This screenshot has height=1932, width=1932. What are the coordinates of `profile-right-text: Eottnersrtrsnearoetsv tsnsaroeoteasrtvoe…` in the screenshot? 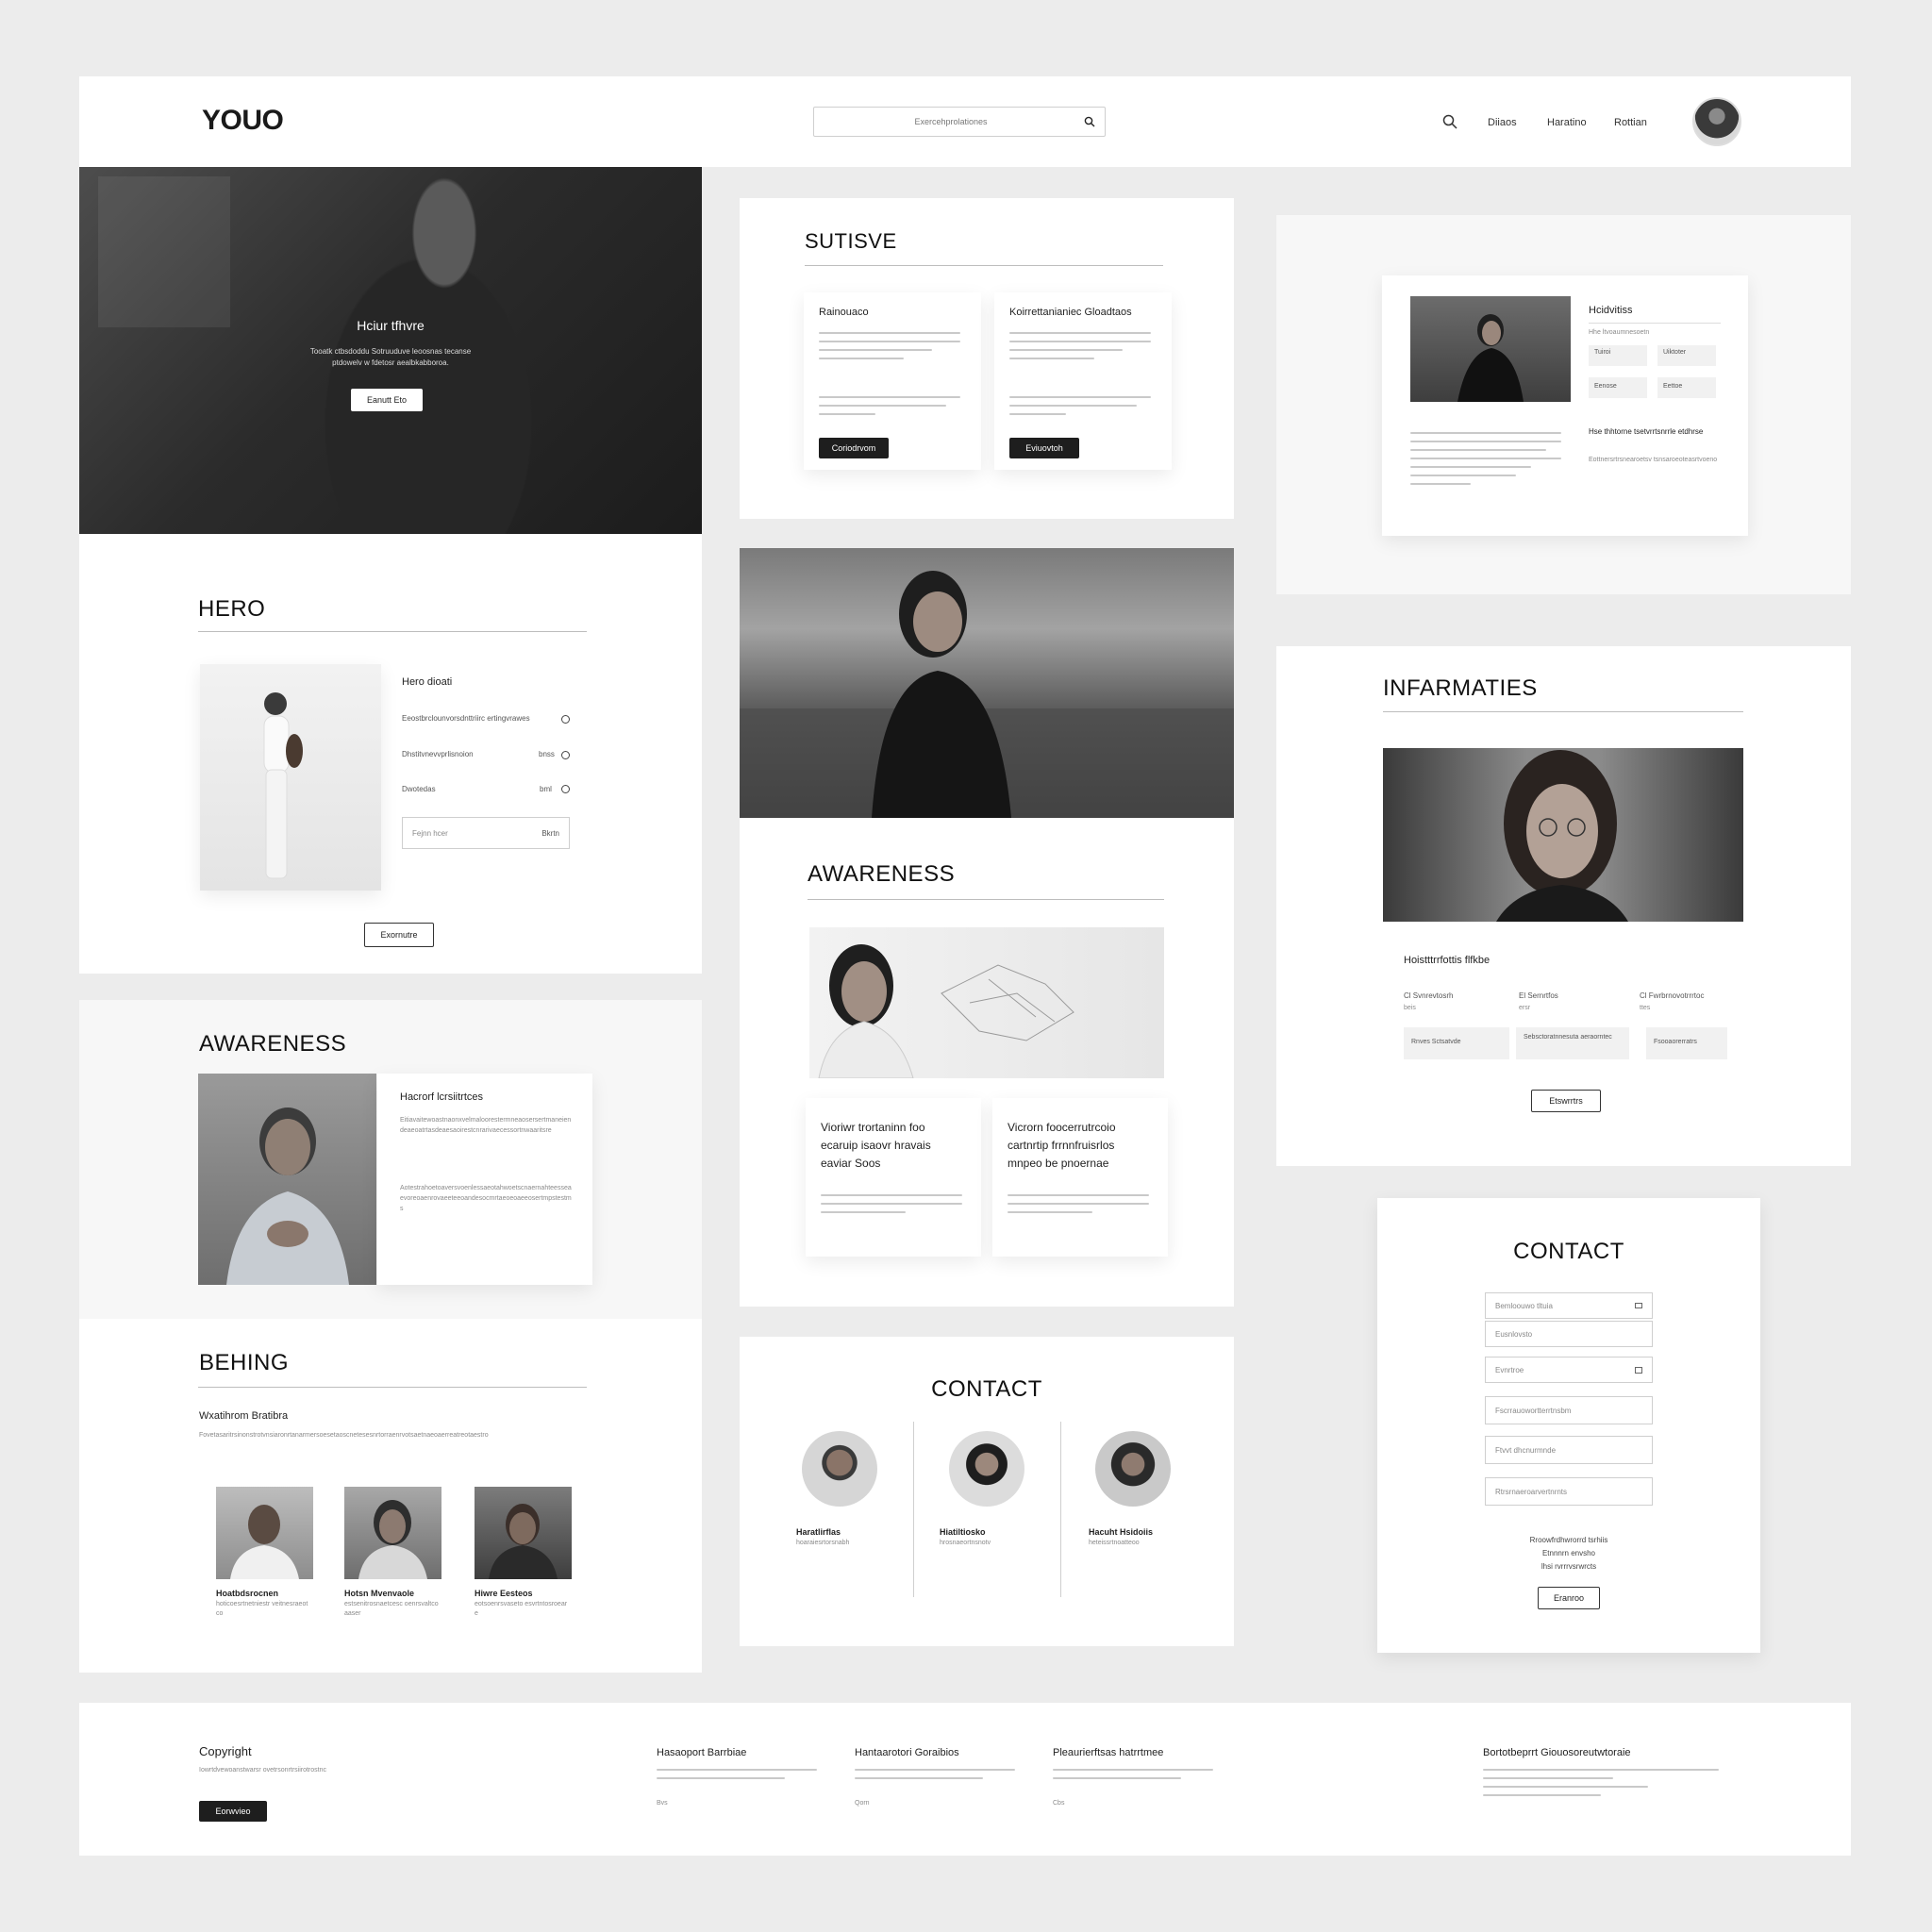 It's located at (1653, 460).